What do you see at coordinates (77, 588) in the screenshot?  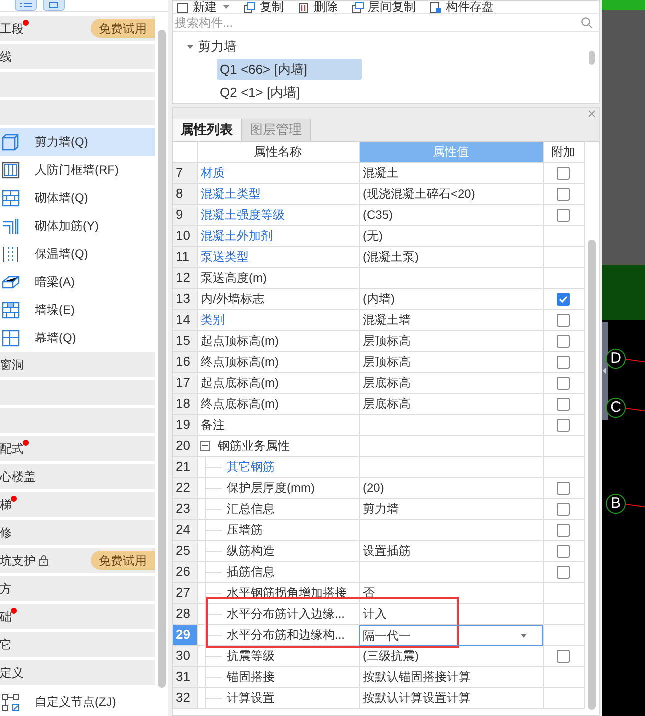 I see `category-row: 方` at bounding box center [77, 588].